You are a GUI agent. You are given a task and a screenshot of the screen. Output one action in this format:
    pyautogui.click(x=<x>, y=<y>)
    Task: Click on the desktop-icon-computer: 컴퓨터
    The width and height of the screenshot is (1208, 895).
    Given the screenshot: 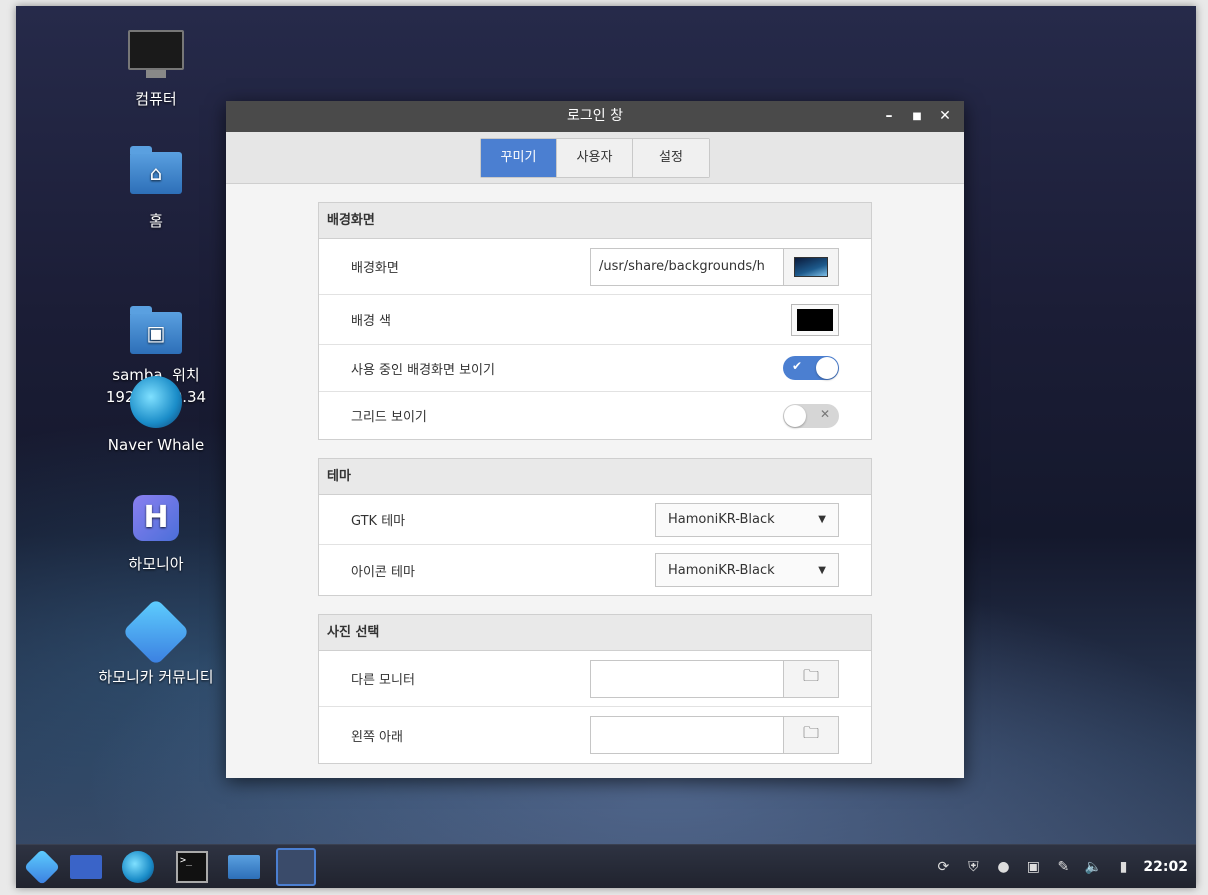 What is the action you would take?
    pyautogui.click(x=156, y=70)
    